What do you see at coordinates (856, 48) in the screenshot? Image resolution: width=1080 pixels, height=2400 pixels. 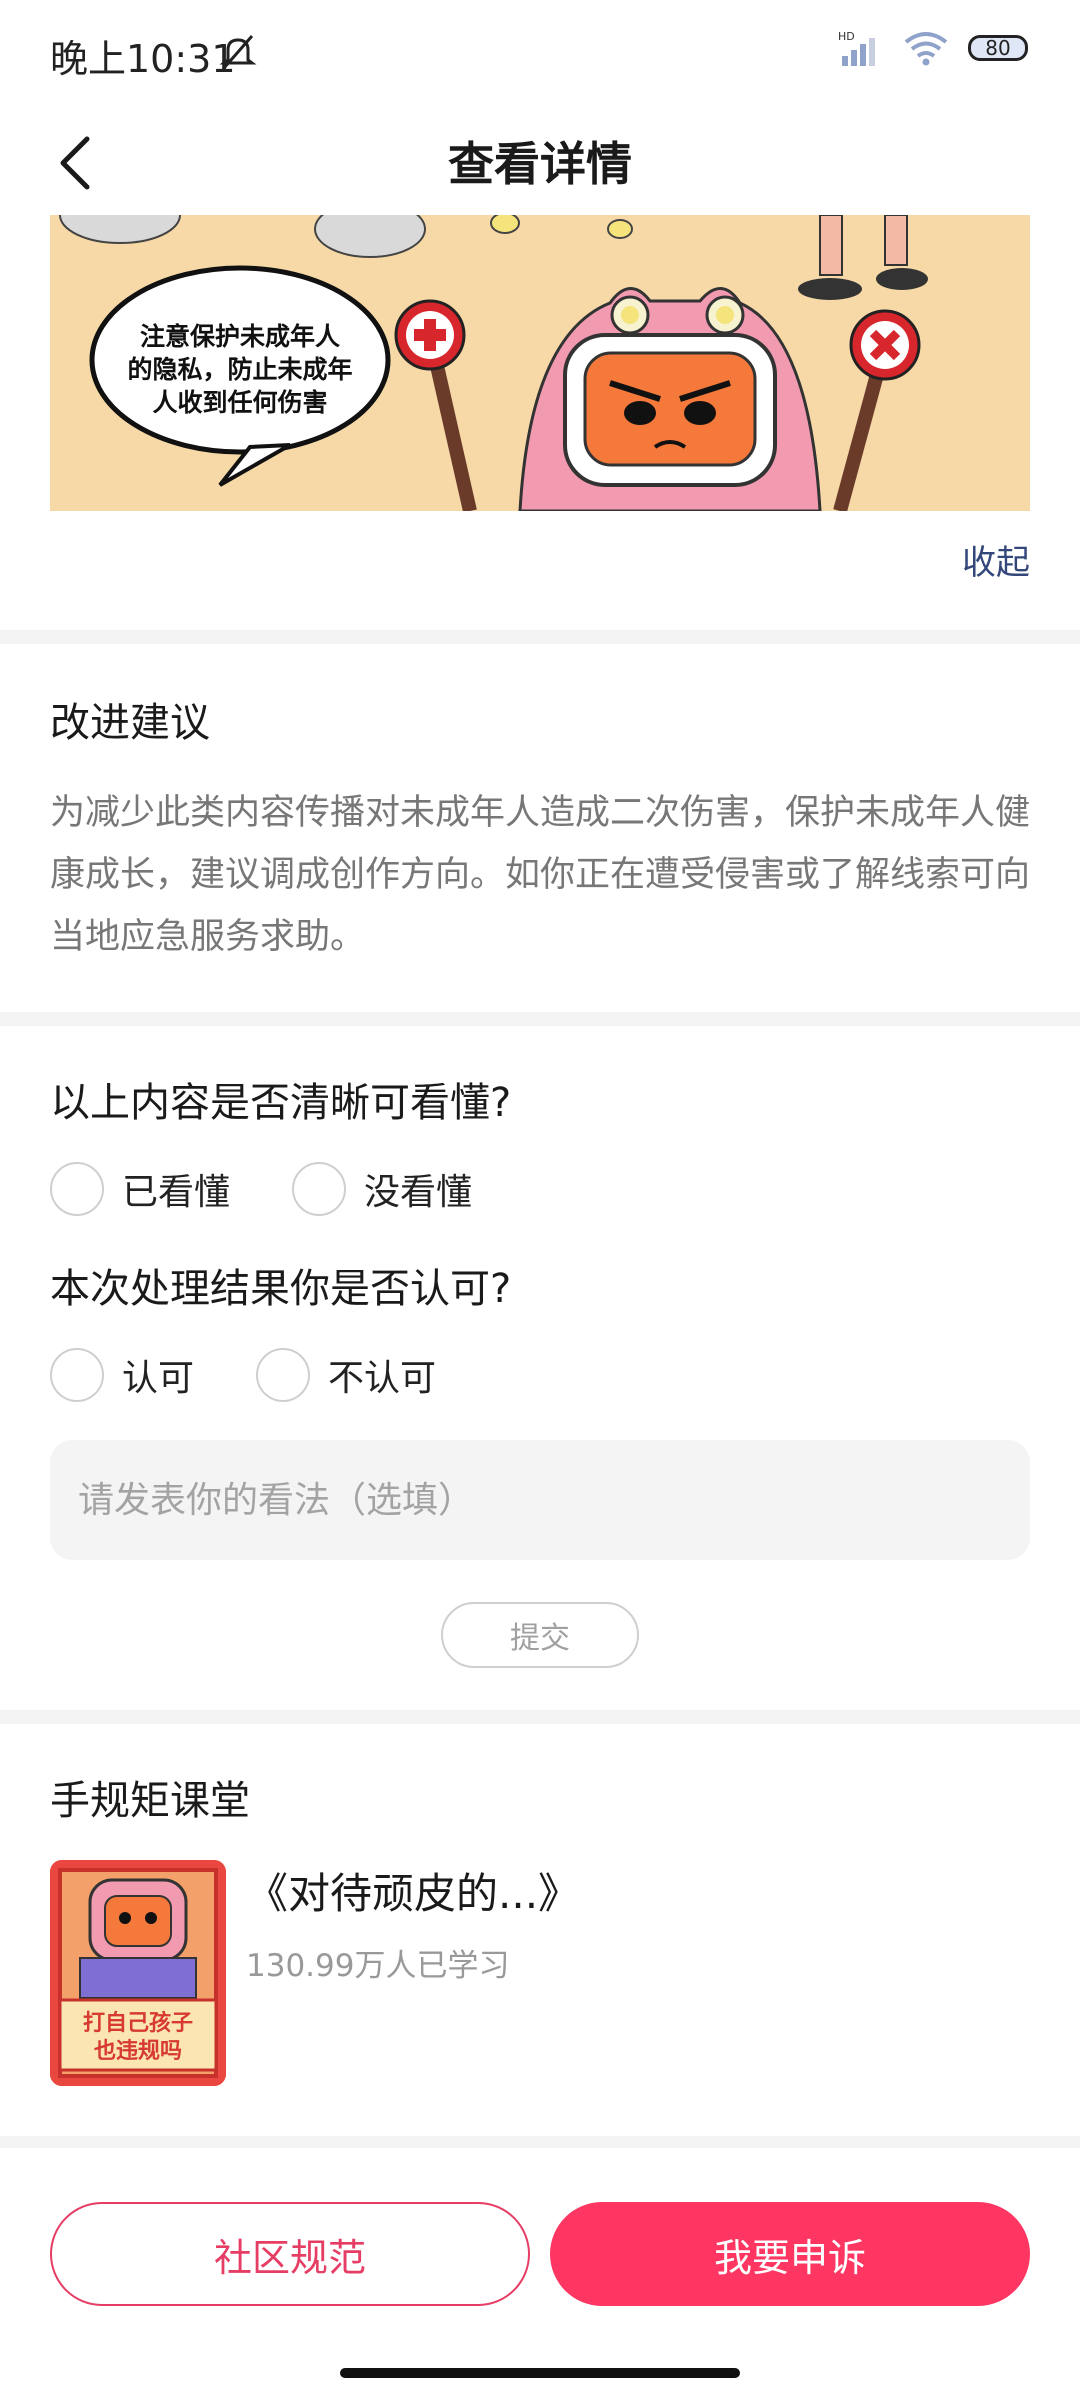 I see `signal-icon: HD` at bounding box center [856, 48].